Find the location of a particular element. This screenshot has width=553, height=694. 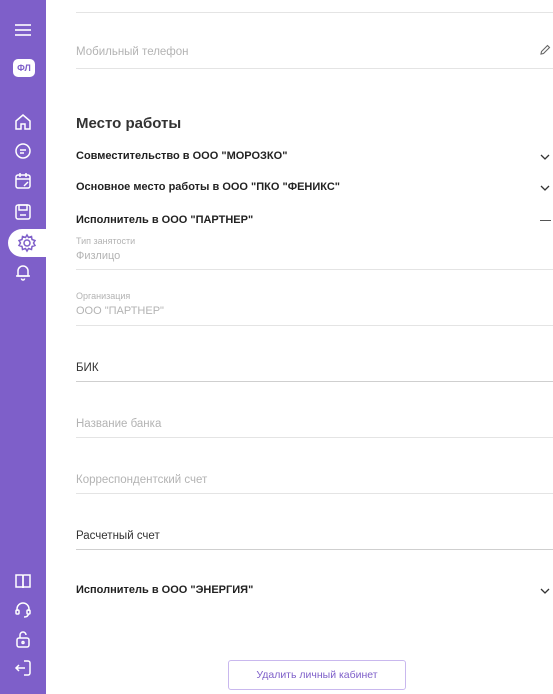

edit-pencil-icon is located at coordinates (545, 50).